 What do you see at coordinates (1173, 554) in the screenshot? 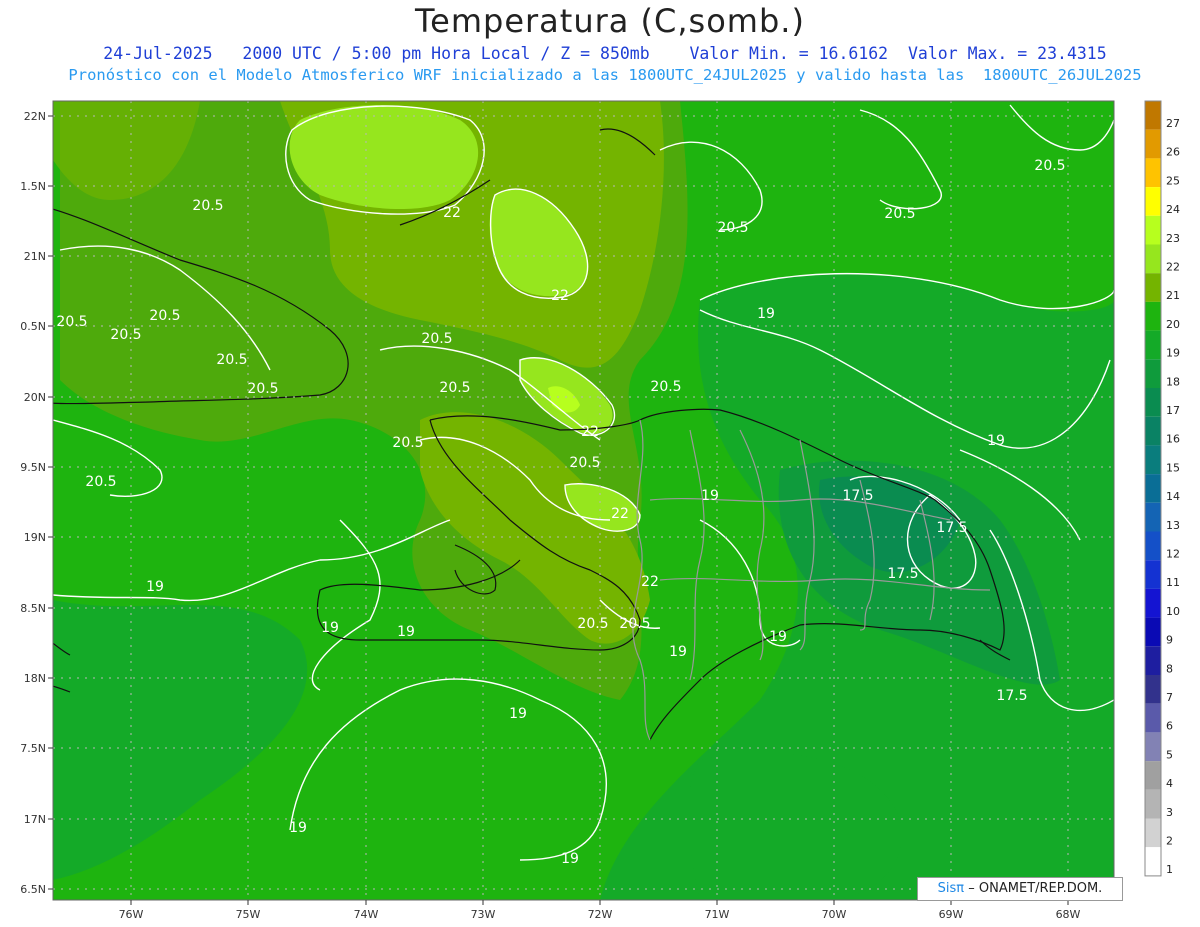
I see `colorbar-label: 12` at bounding box center [1173, 554].